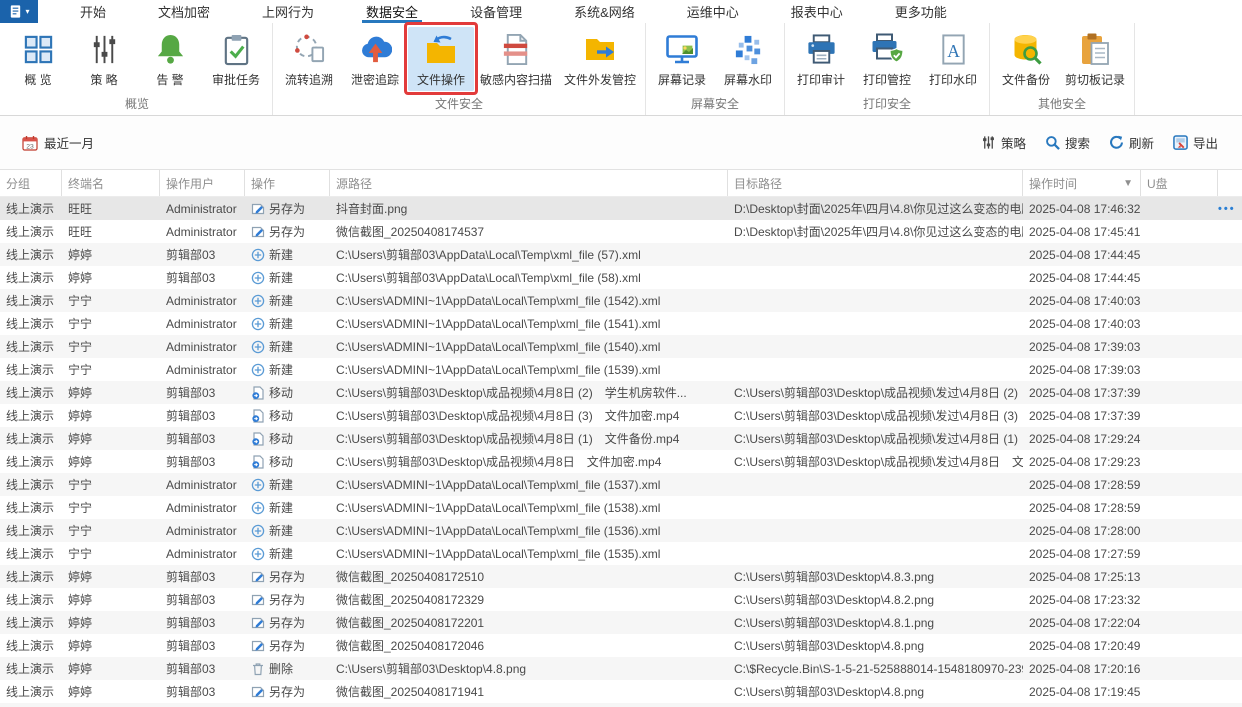 The height and width of the screenshot is (707, 1242). Describe the element at coordinates (287, 484) in the screenshot. I see `operation-cell: 新建` at that location.